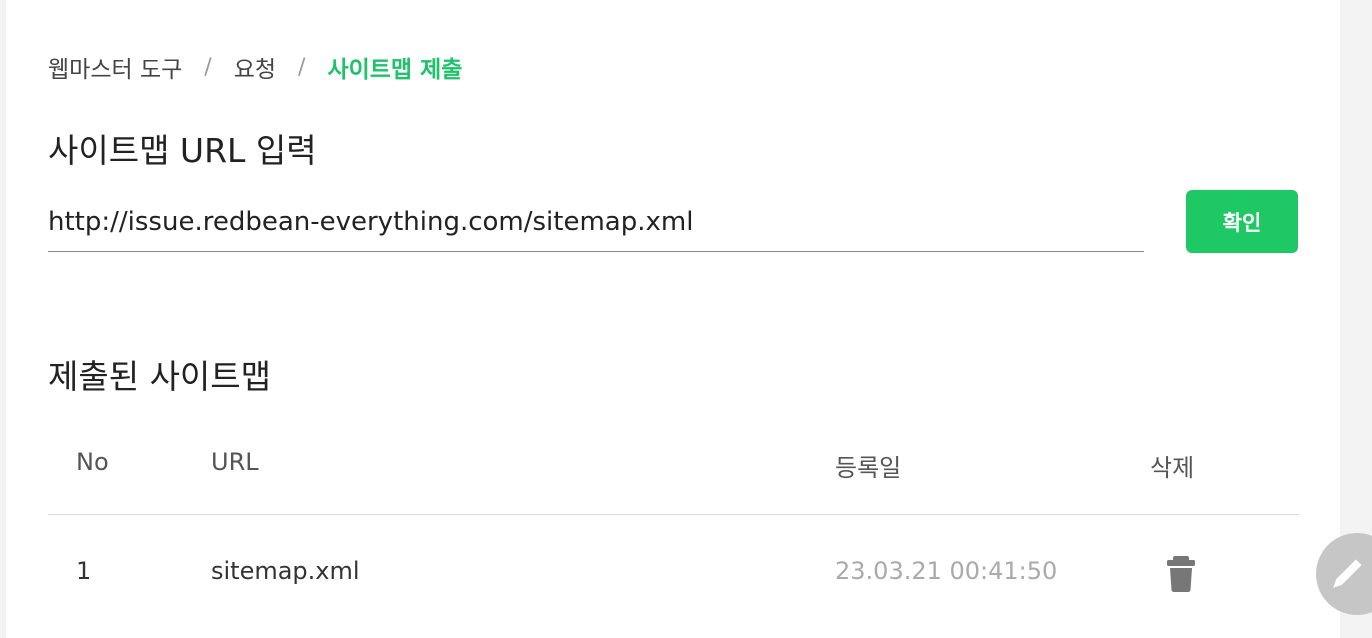 Image resolution: width=1372 pixels, height=638 pixels. Describe the element at coordinates (84, 571) in the screenshot. I see `row-no: 1` at that location.